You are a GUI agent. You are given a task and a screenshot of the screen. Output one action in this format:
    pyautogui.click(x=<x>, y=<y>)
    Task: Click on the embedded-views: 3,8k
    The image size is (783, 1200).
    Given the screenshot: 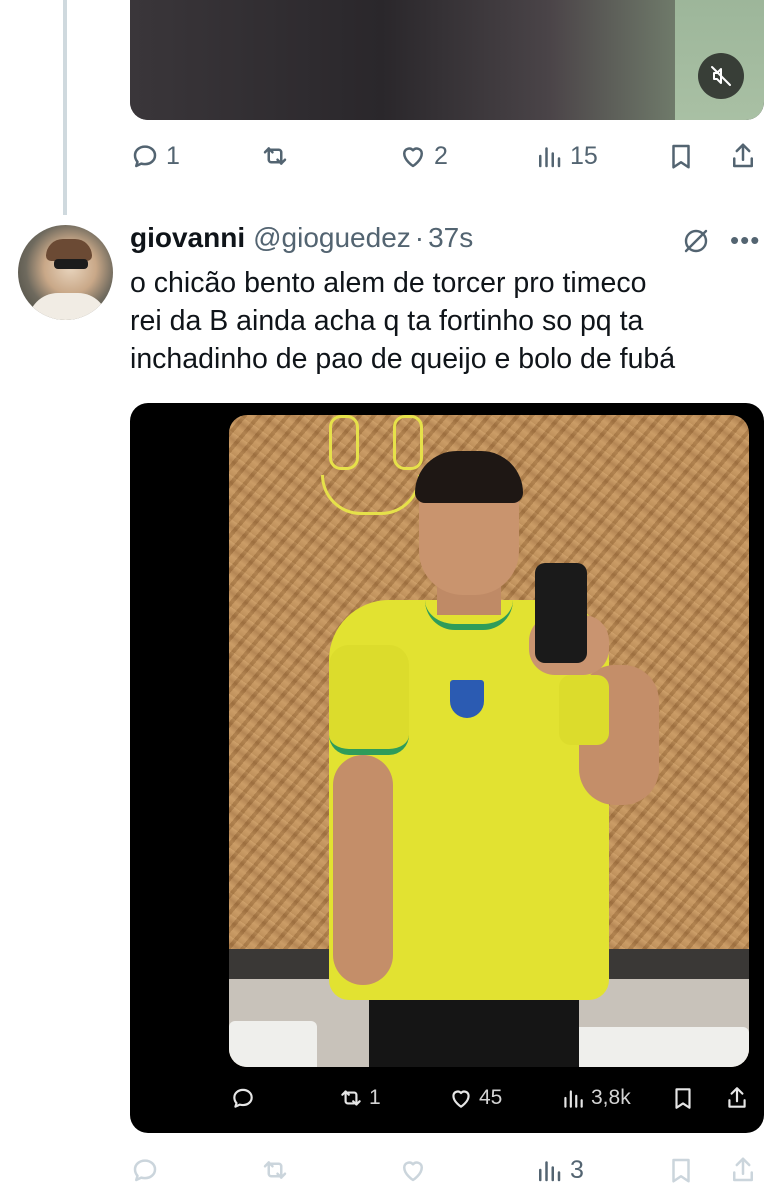 What is the action you would take?
    pyautogui.click(x=595, y=1098)
    